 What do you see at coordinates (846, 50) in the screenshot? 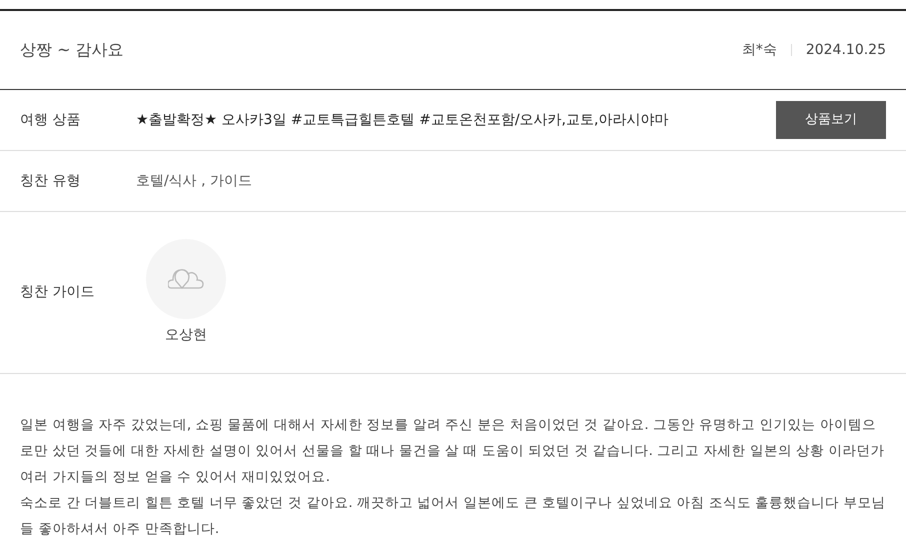
I see `review-date: 2024.10.25` at bounding box center [846, 50].